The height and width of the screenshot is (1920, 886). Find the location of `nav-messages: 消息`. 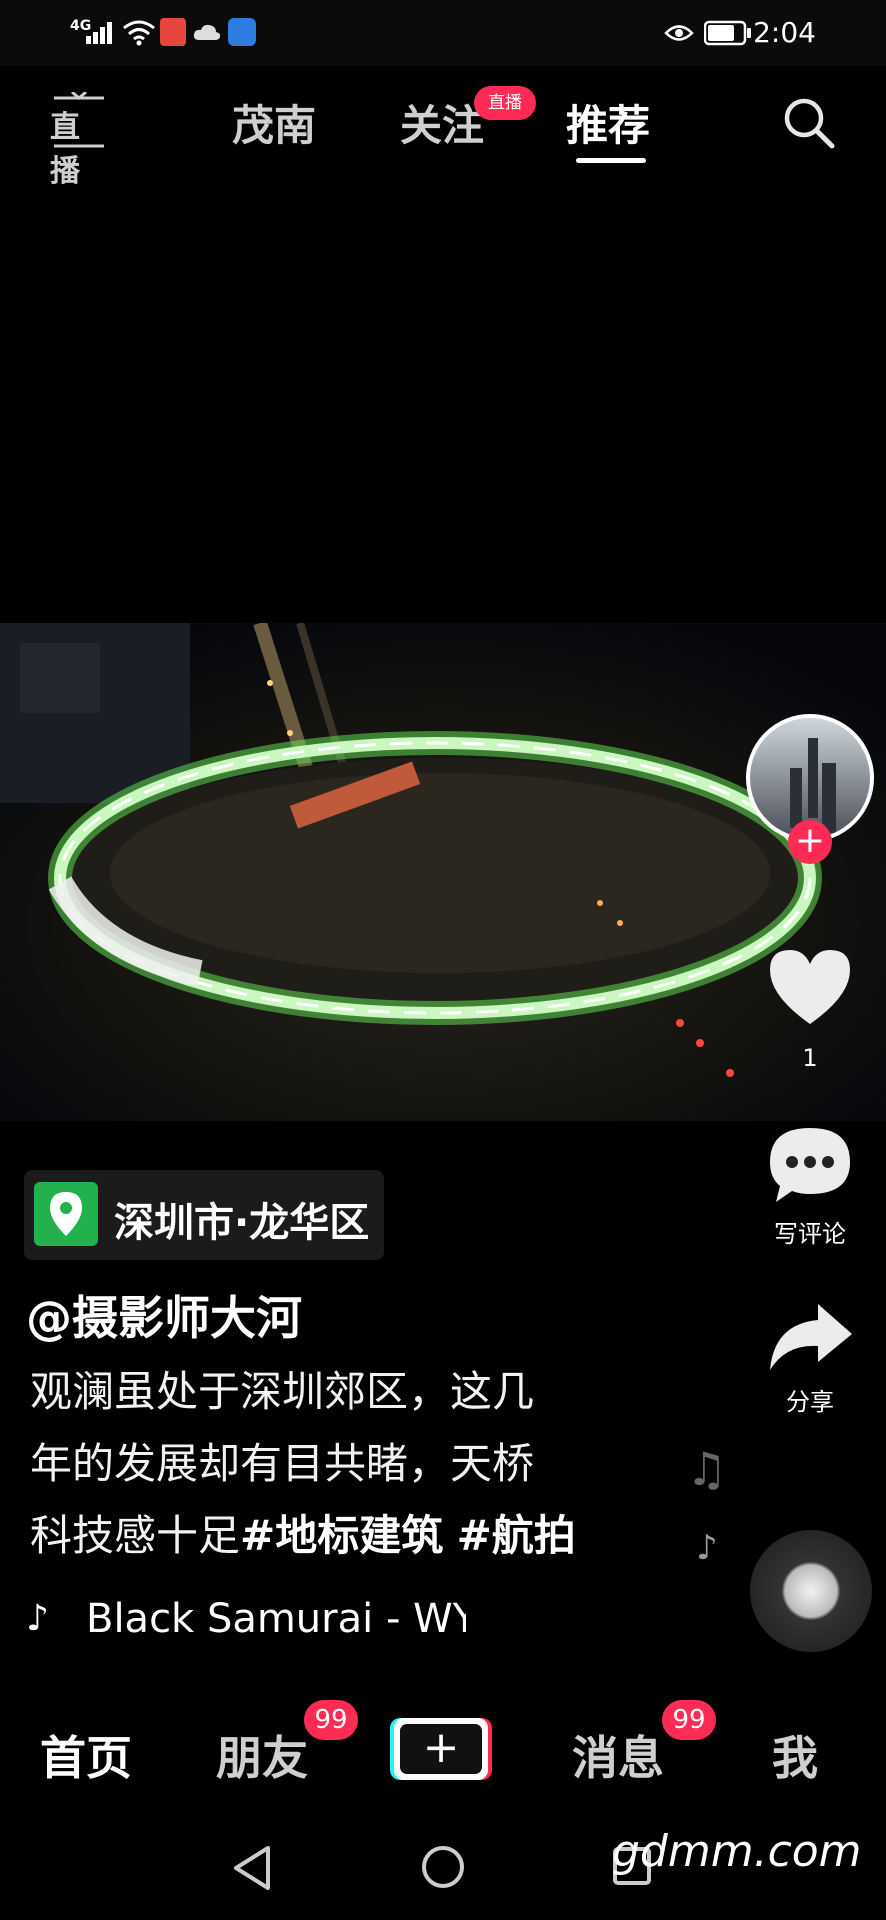

nav-messages: 消息 is located at coordinates (618, 1755).